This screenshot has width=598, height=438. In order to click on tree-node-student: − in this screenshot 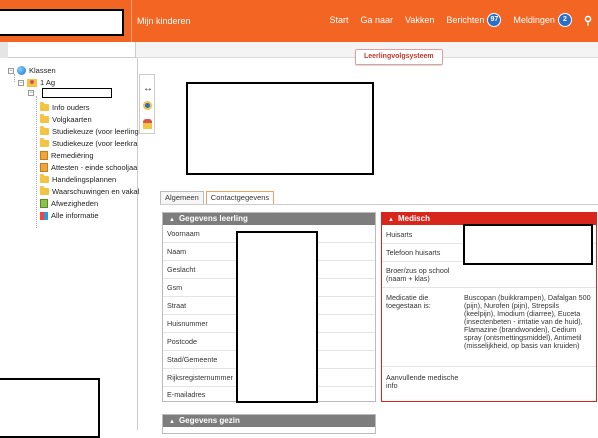, I will do `click(31, 93)`.